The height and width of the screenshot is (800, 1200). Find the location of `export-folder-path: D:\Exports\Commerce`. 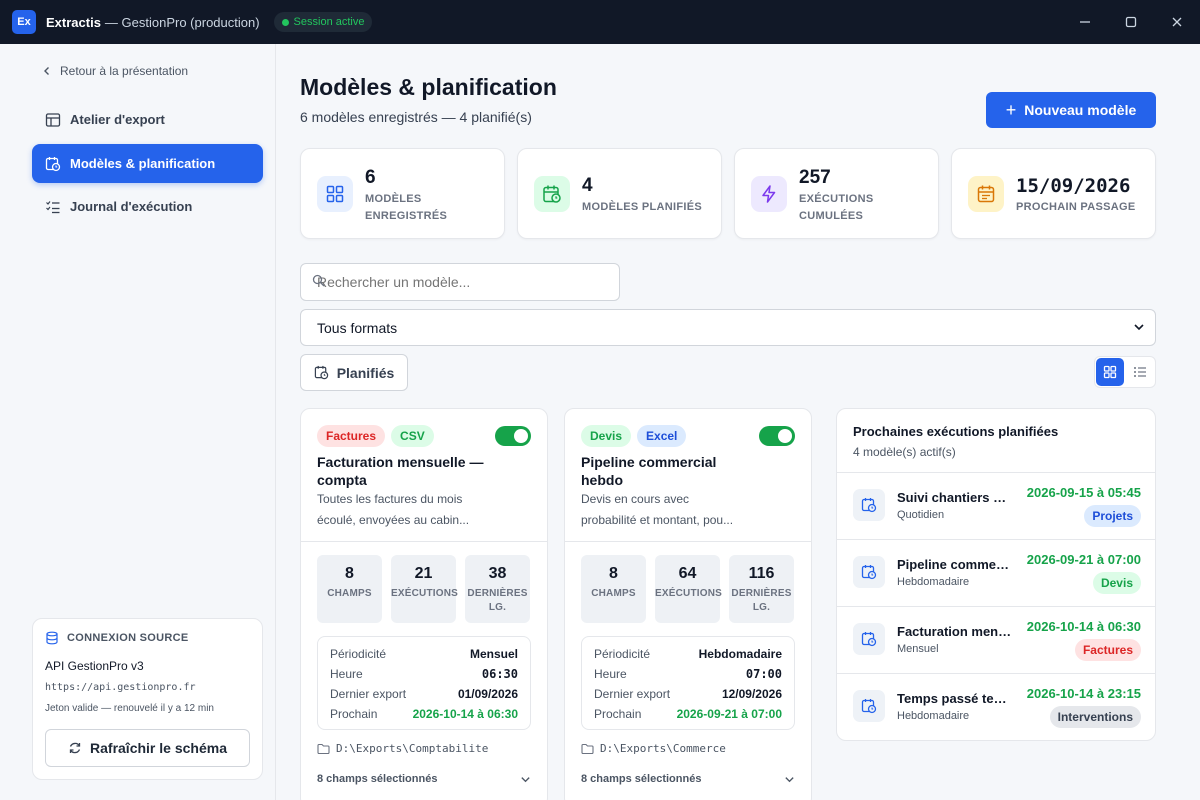

export-folder-path: D:\Exports\Commerce is located at coordinates (663, 748).